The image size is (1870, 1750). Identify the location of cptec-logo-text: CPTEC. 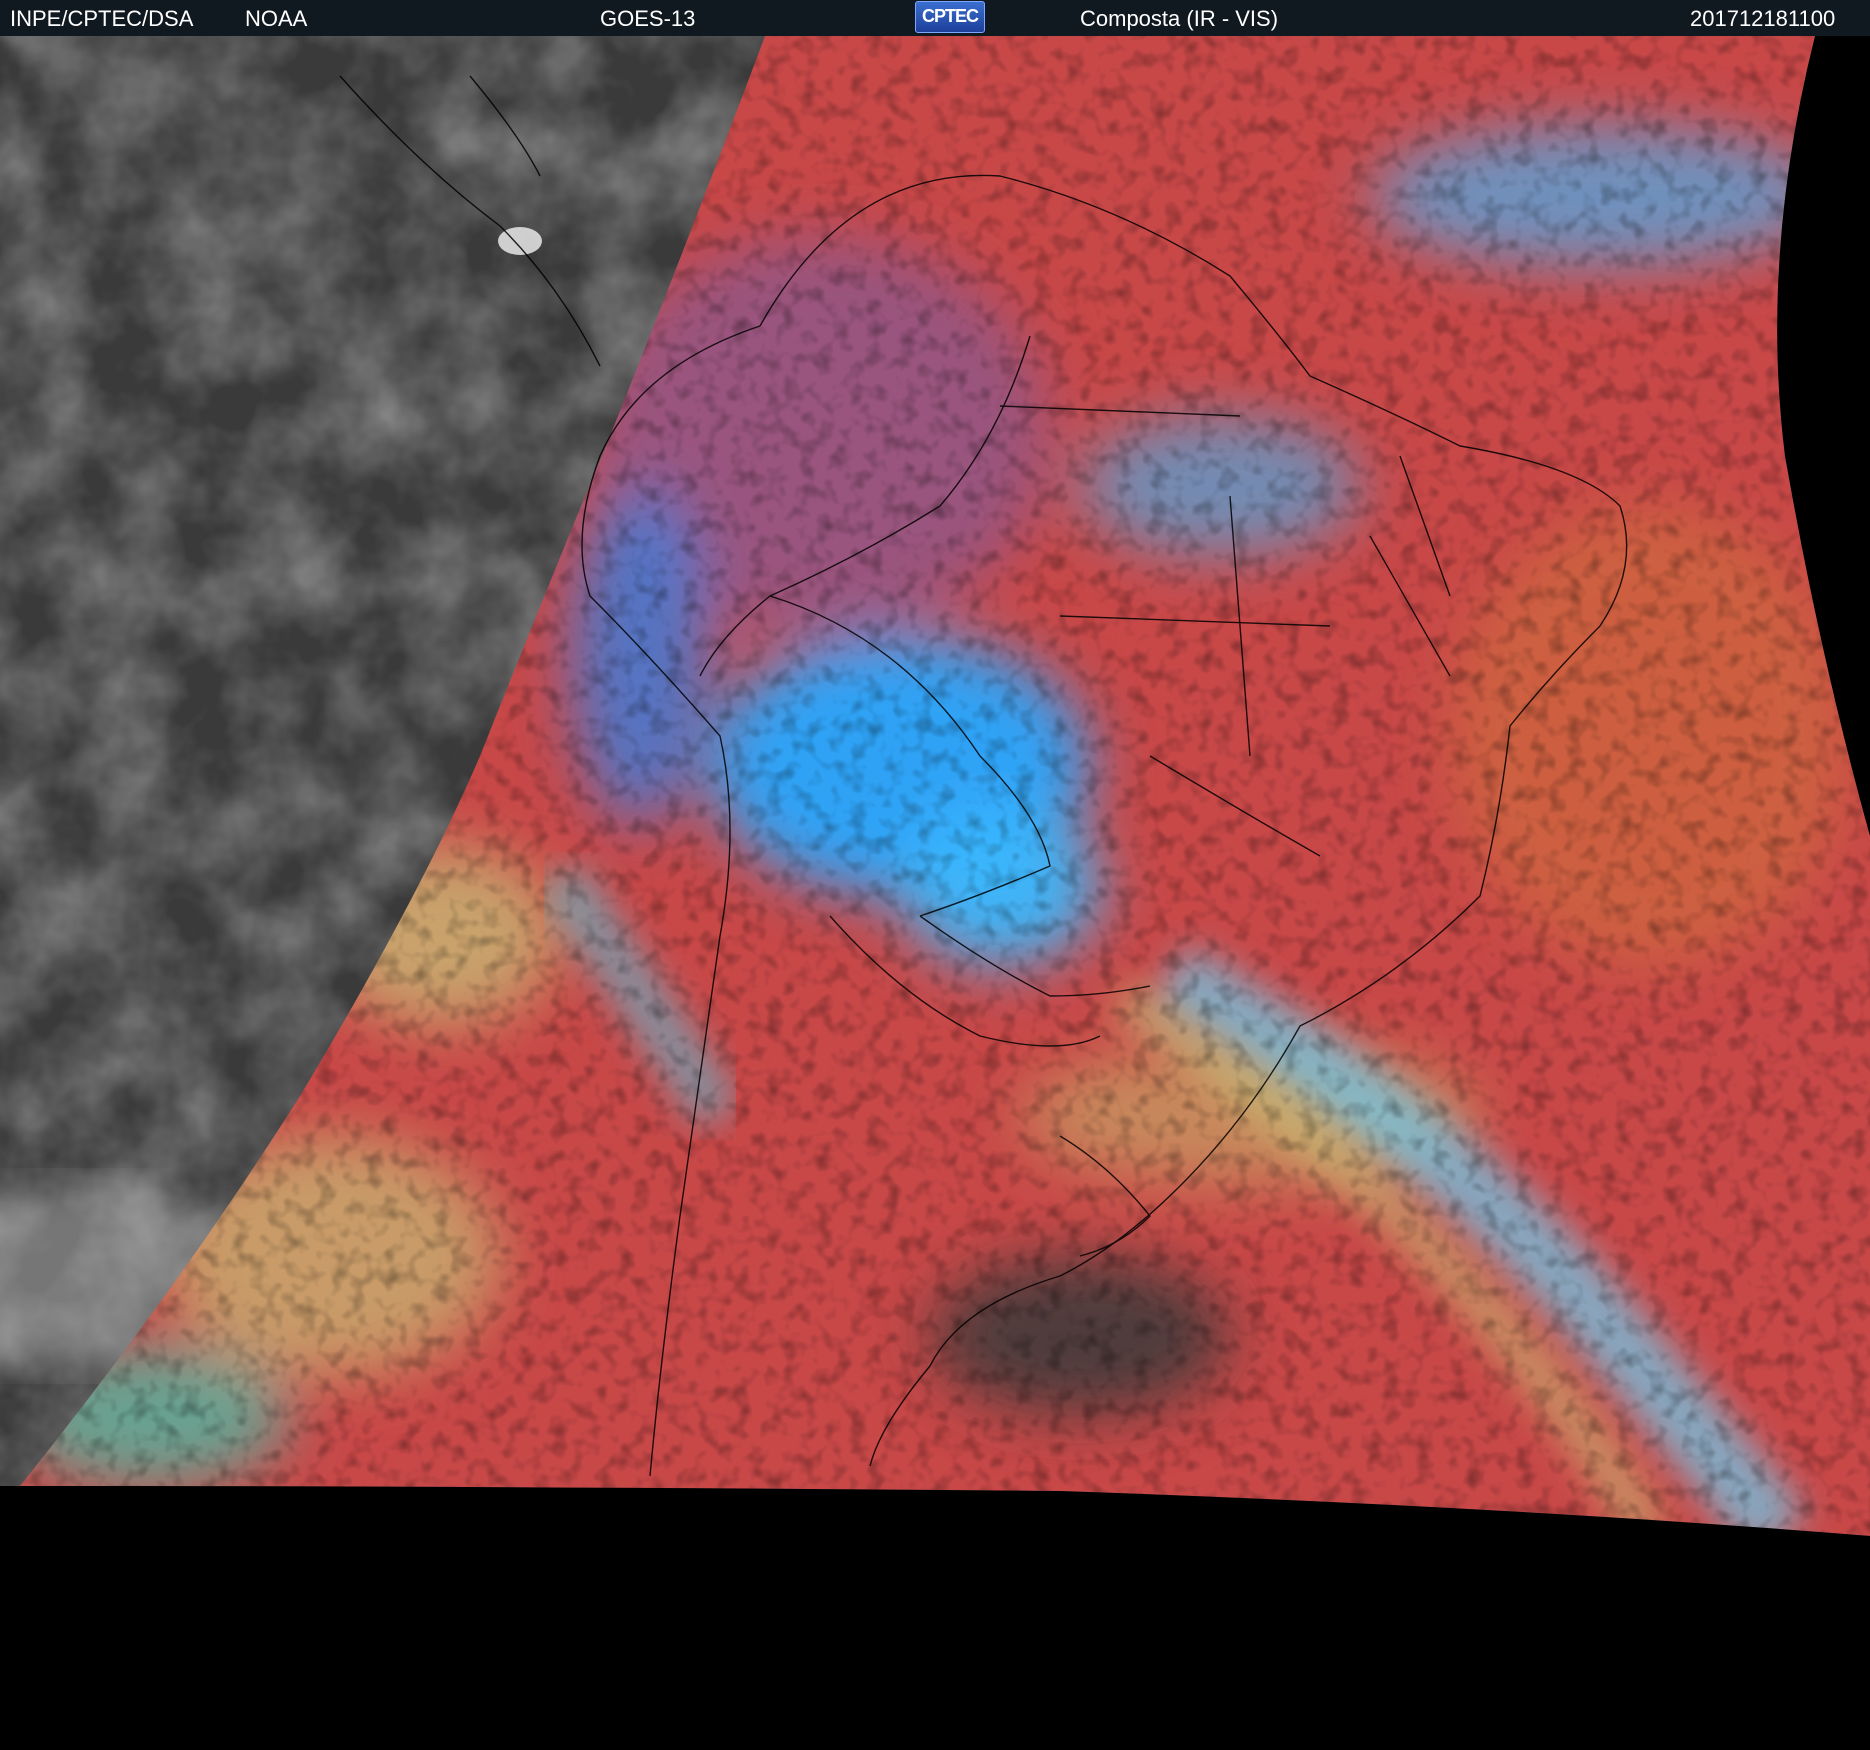
(950, 16).